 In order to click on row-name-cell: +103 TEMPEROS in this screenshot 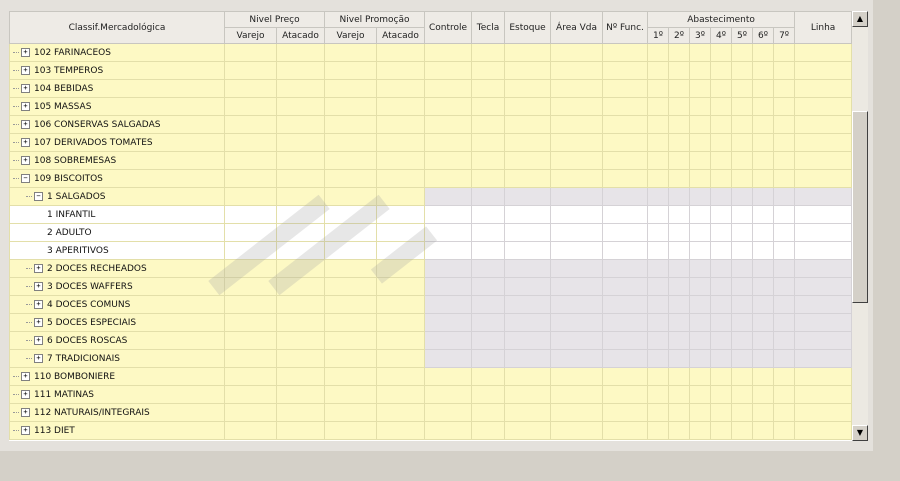, I will do `click(117, 70)`.